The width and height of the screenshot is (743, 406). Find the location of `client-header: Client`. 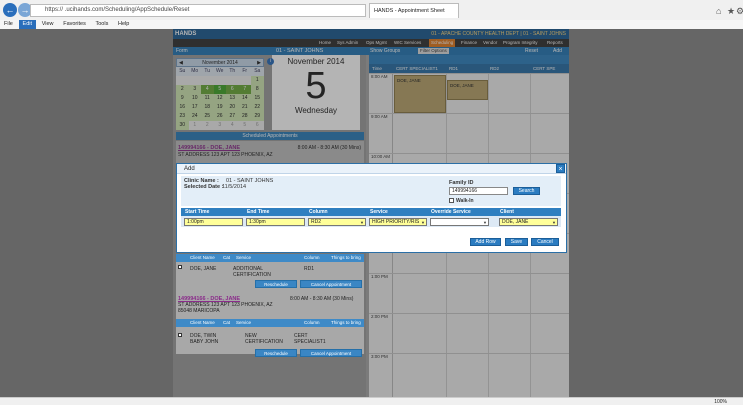

client-header: Client is located at coordinates (507, 212).